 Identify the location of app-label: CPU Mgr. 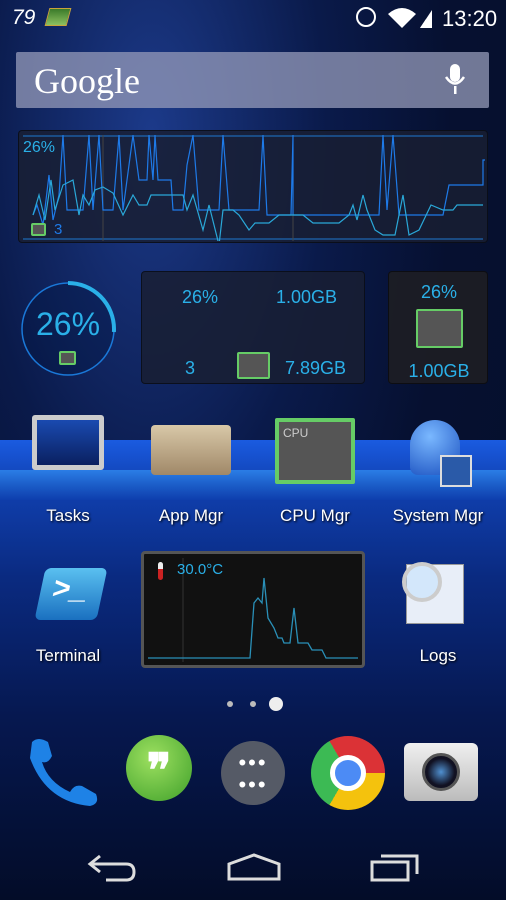
(315, 515).